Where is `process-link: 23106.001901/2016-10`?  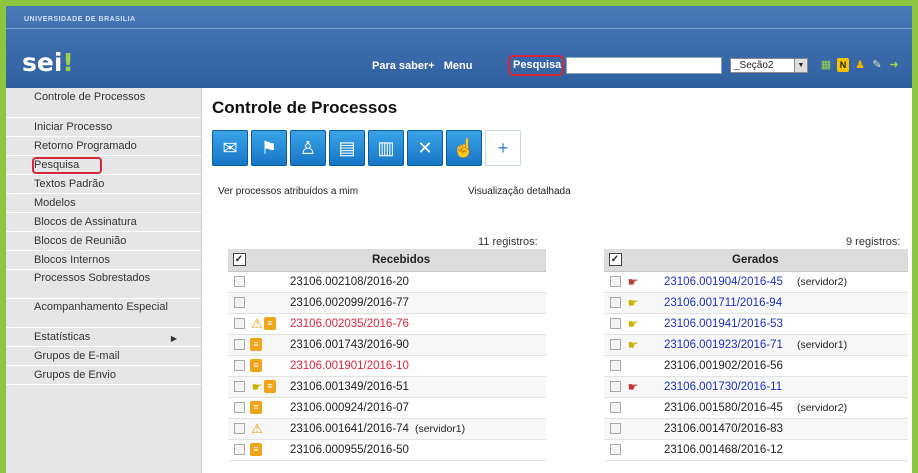
process-link: 23106.001901/2016-10 is located at coordinates (349, 366).